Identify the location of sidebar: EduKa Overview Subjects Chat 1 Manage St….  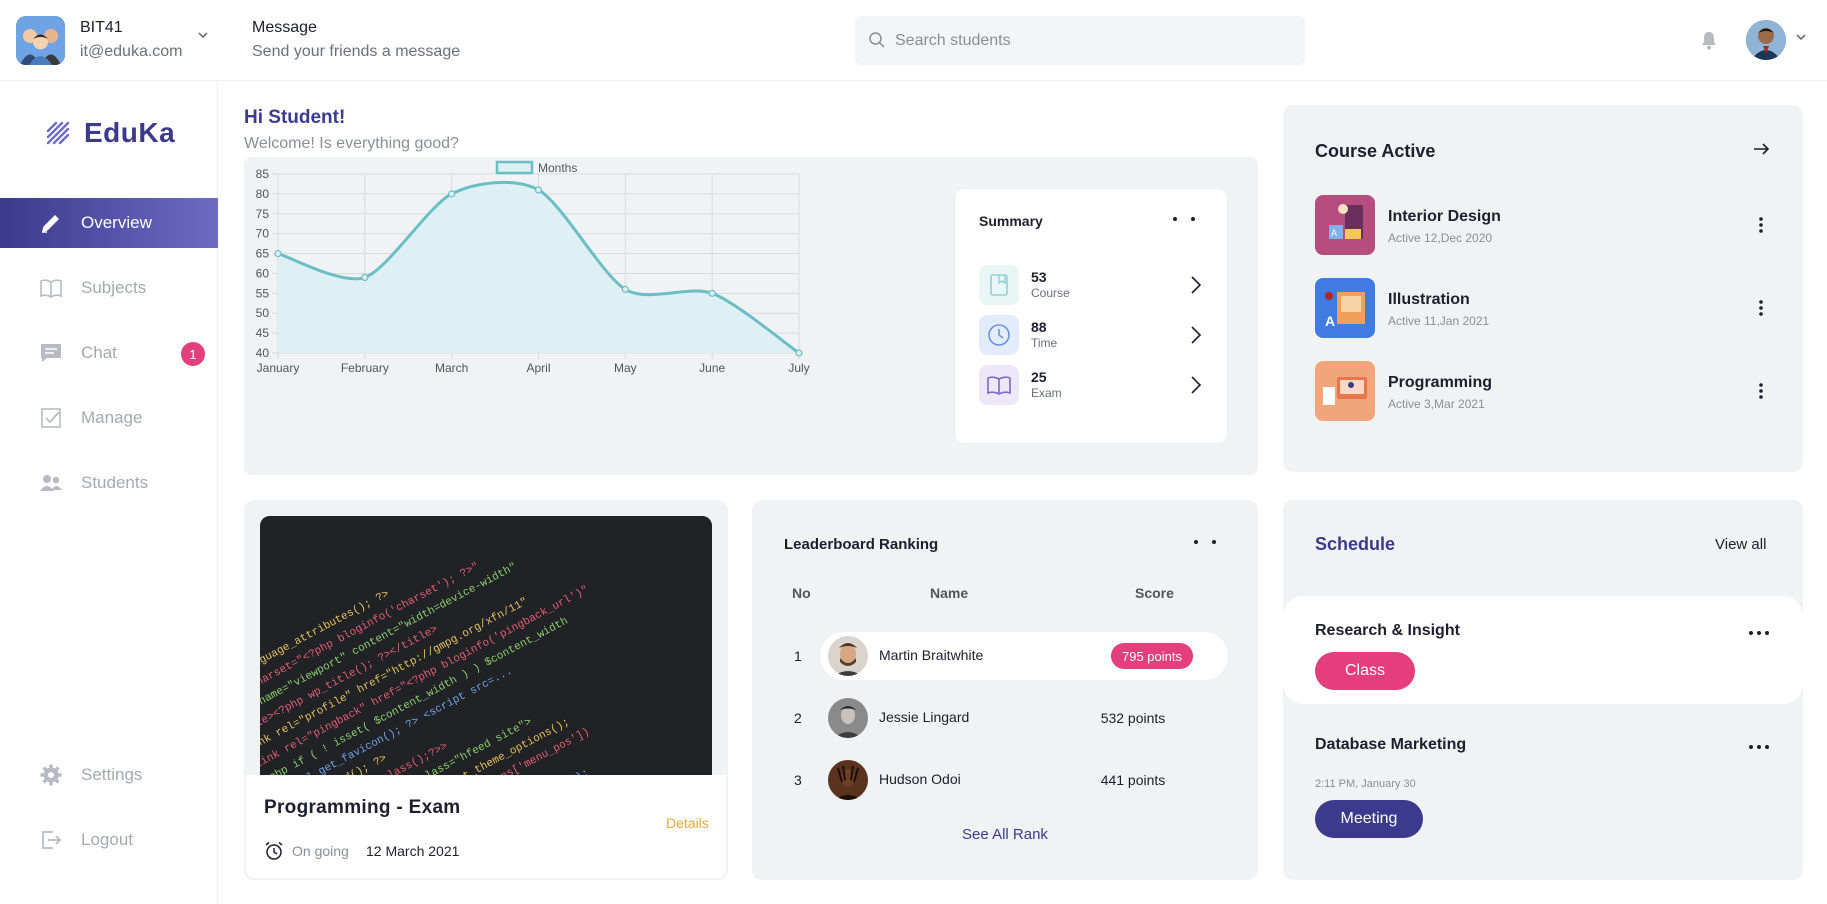
(109, 492).